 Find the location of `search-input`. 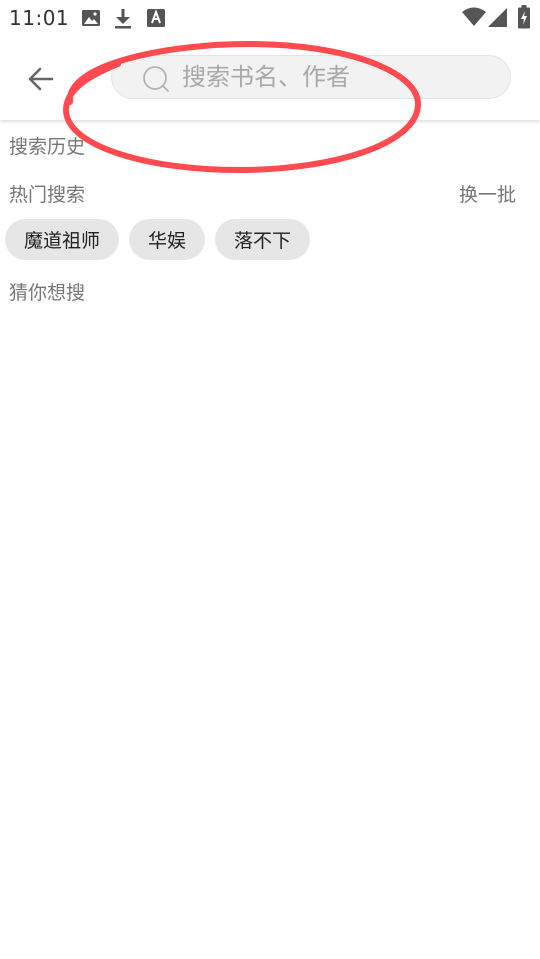

search-input is located at coordinates (337, 77).